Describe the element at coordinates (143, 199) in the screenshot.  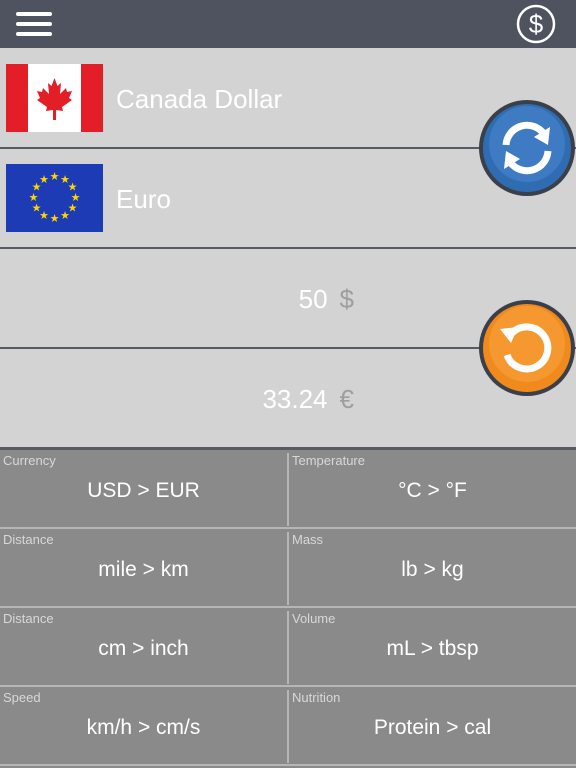
I see `to-currency-name: Euro` at that location.